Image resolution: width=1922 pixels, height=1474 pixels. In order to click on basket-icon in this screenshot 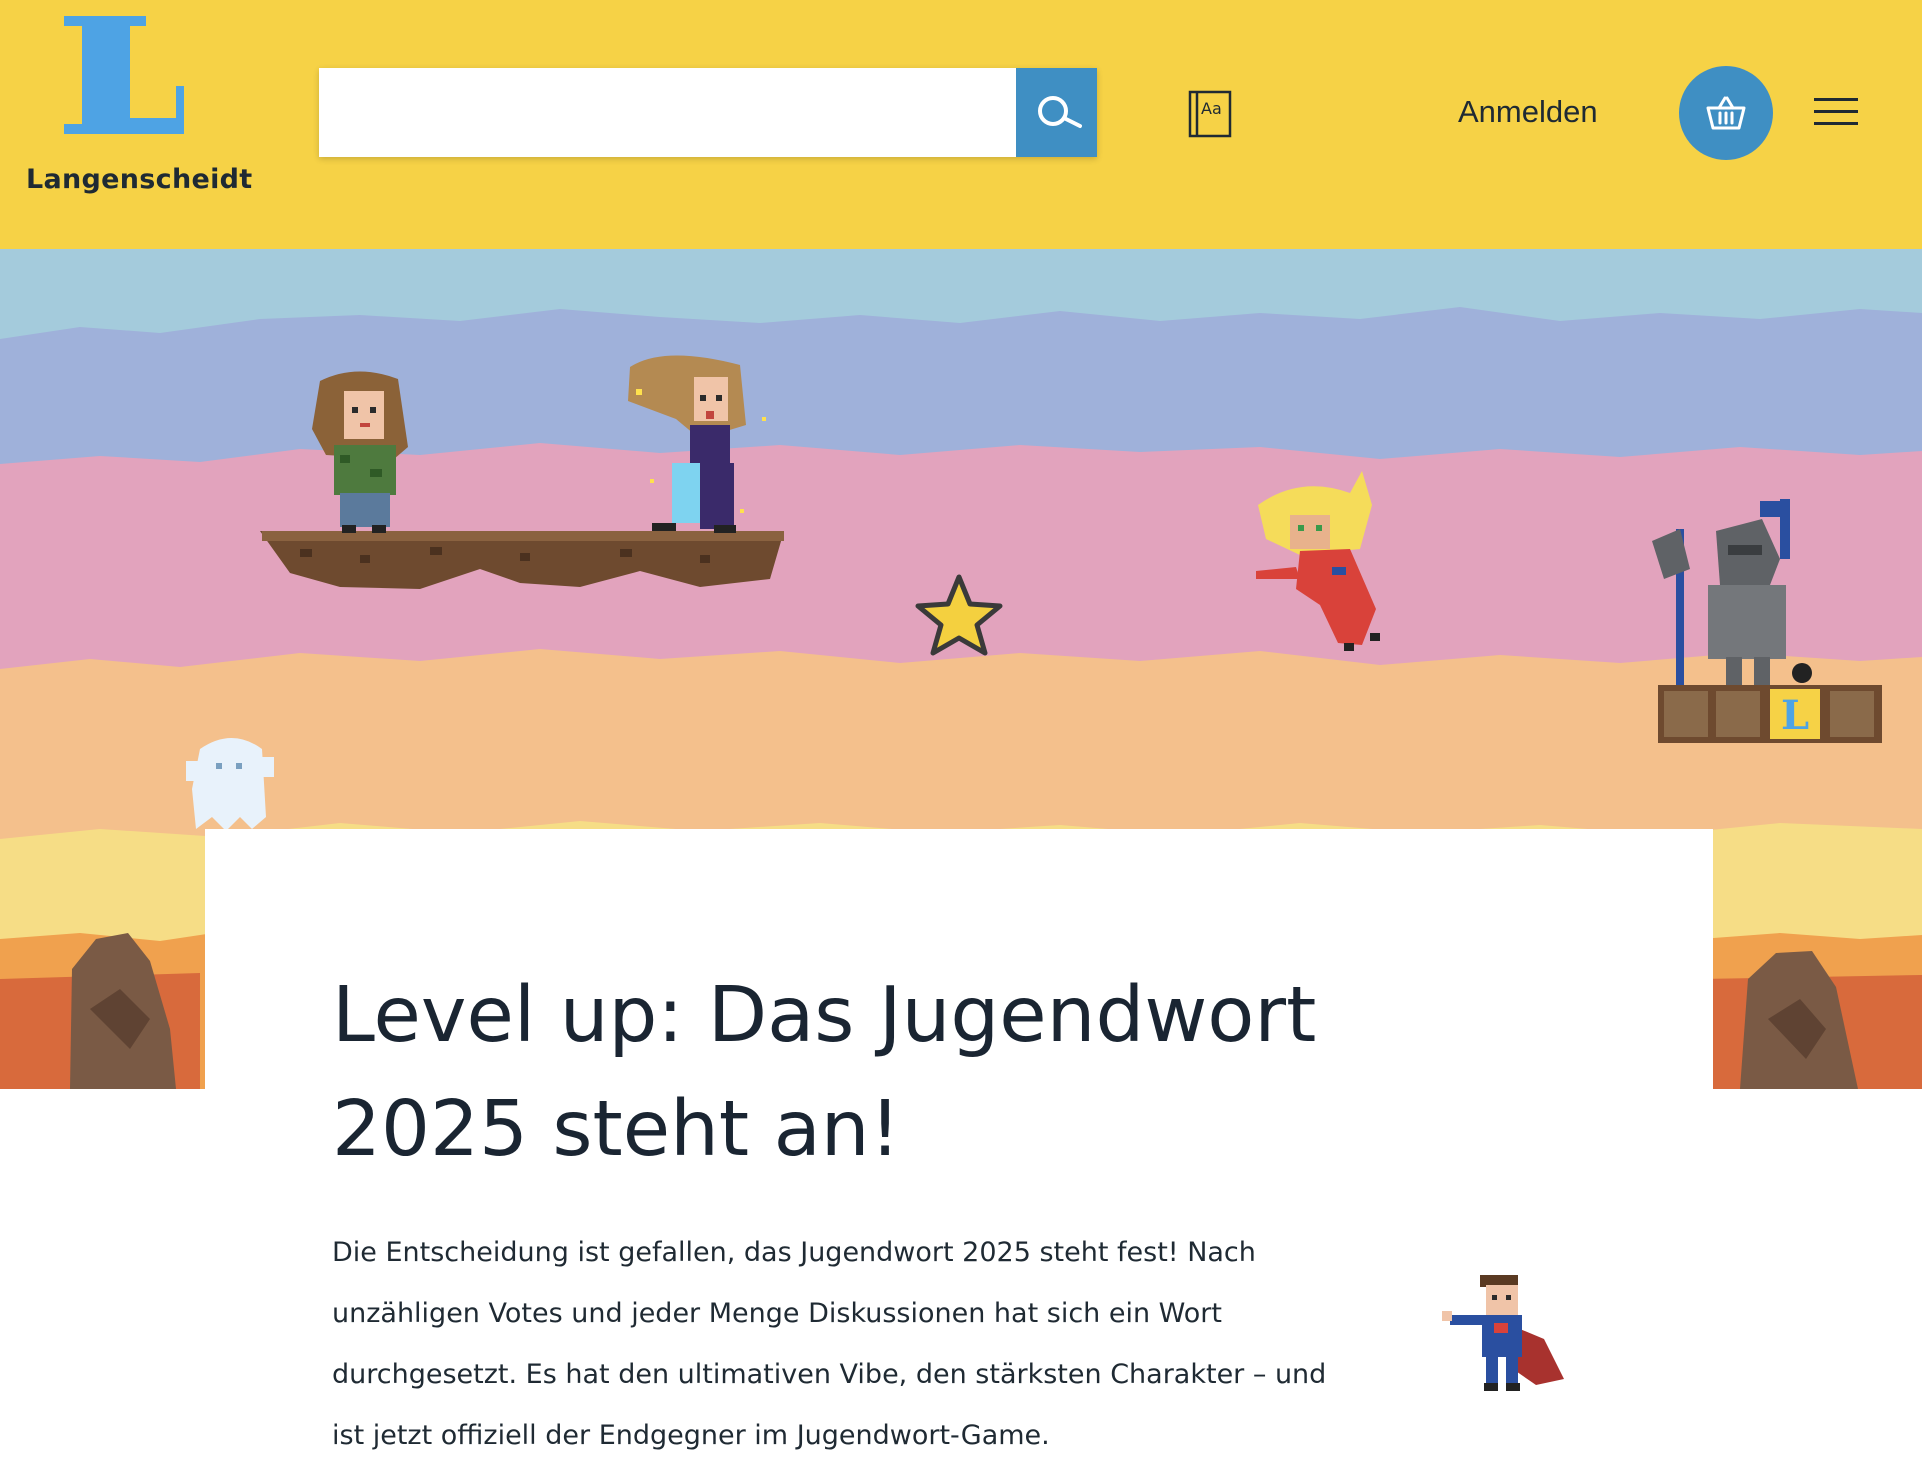, I will do `click(1726, 113)`.